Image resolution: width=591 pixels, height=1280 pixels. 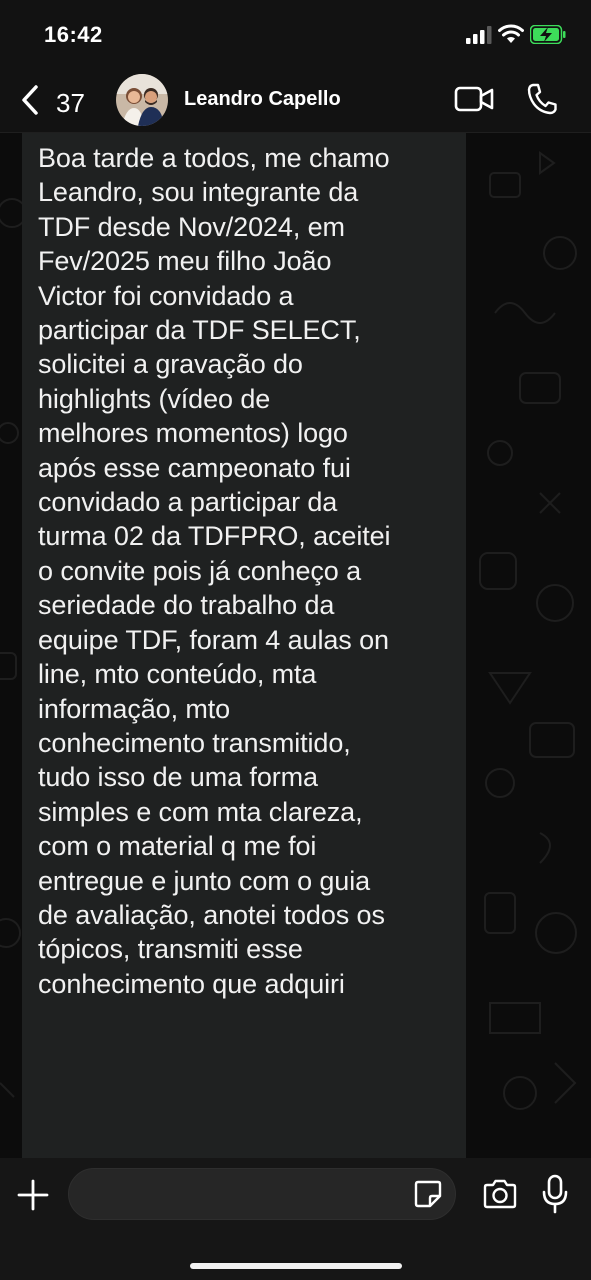 I want to click on wifi-icon, so click(x=511, y=33).